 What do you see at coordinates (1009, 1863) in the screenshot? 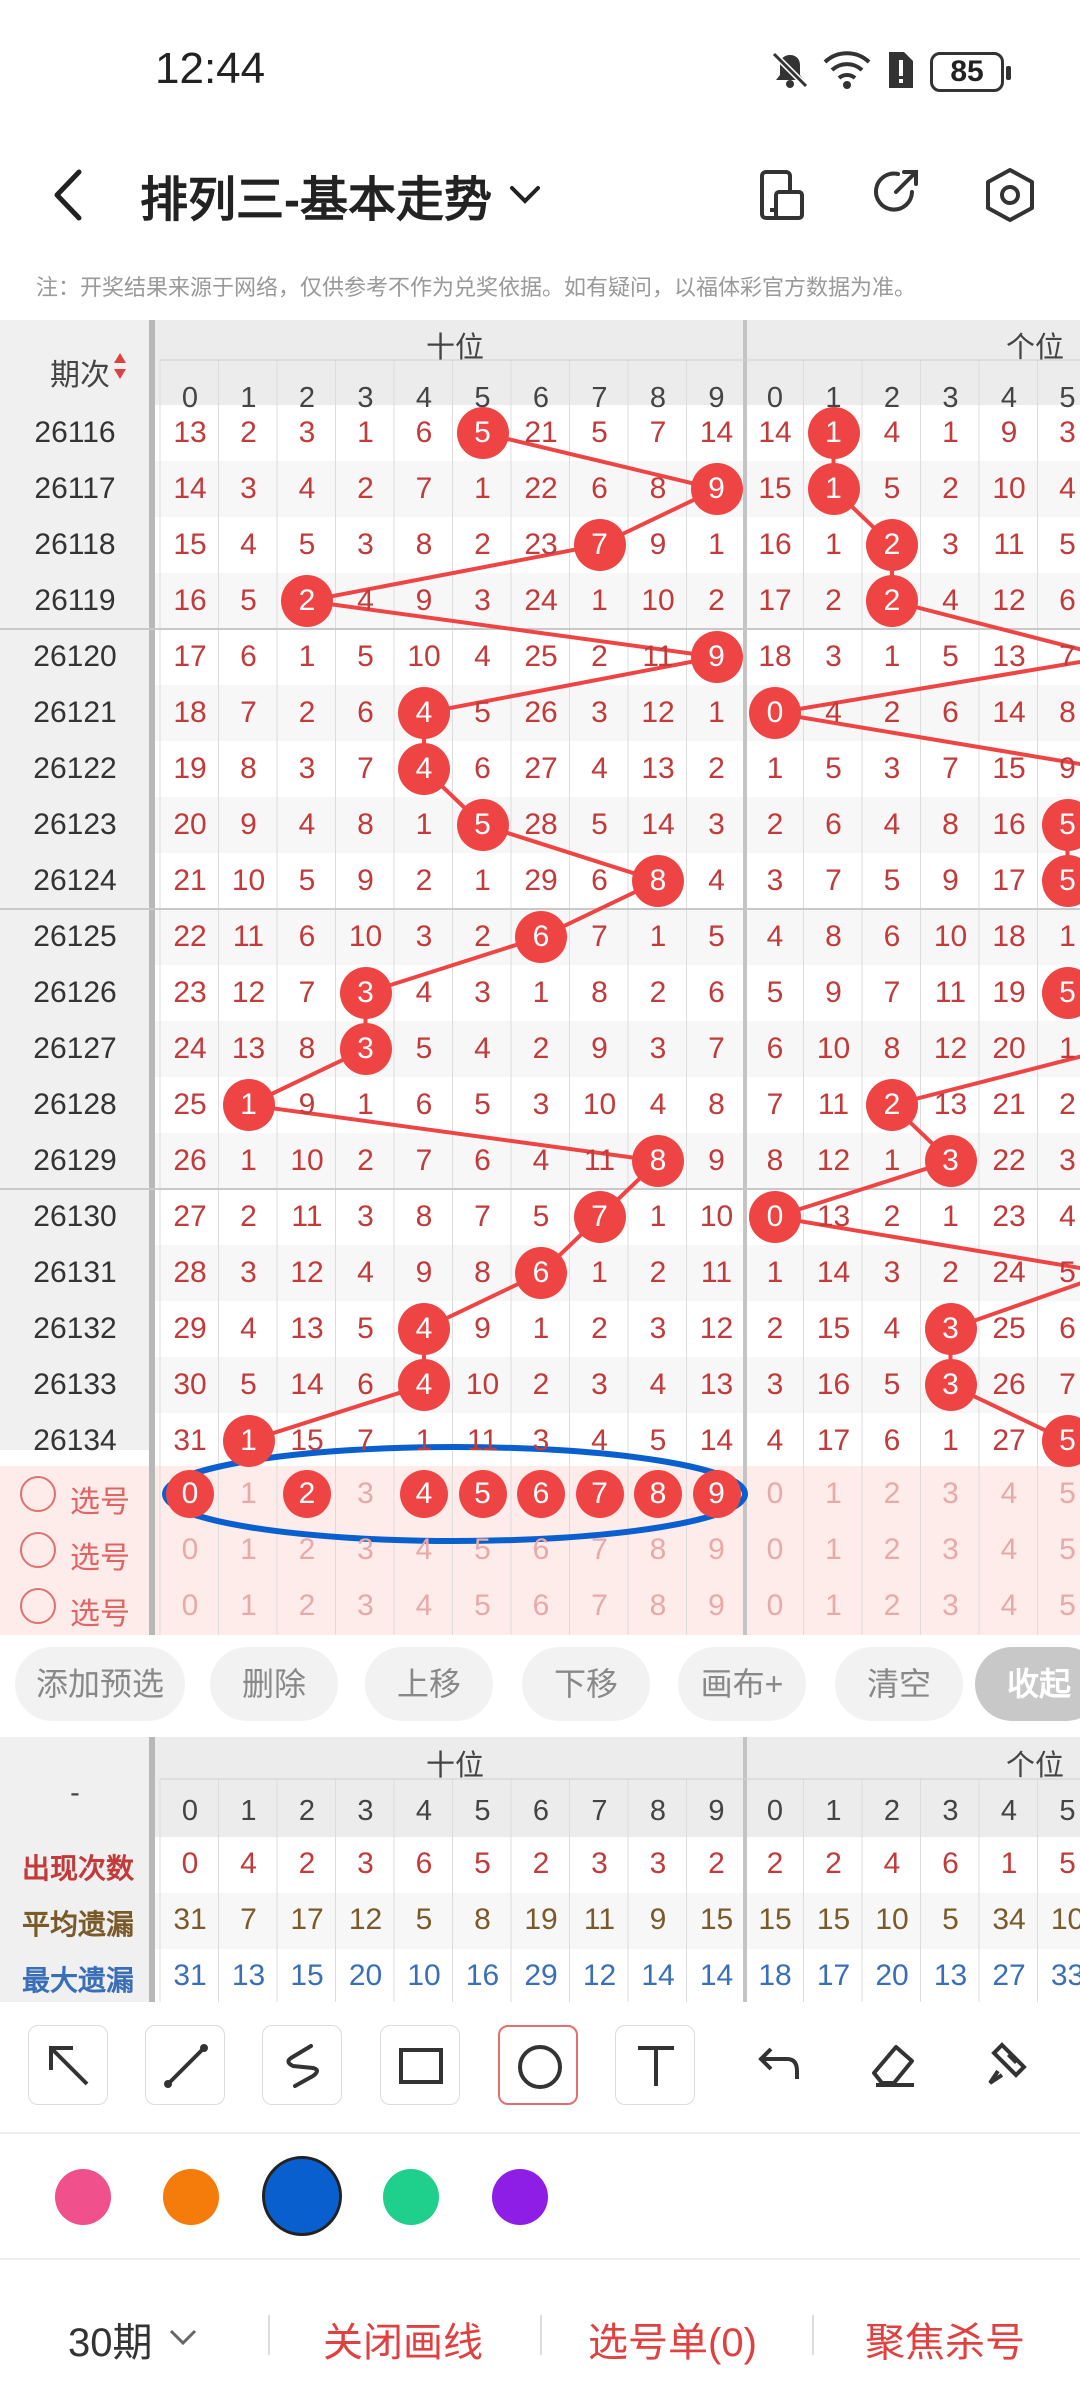
I see `stats-value: 1` at bounding box center [1009, 1863].